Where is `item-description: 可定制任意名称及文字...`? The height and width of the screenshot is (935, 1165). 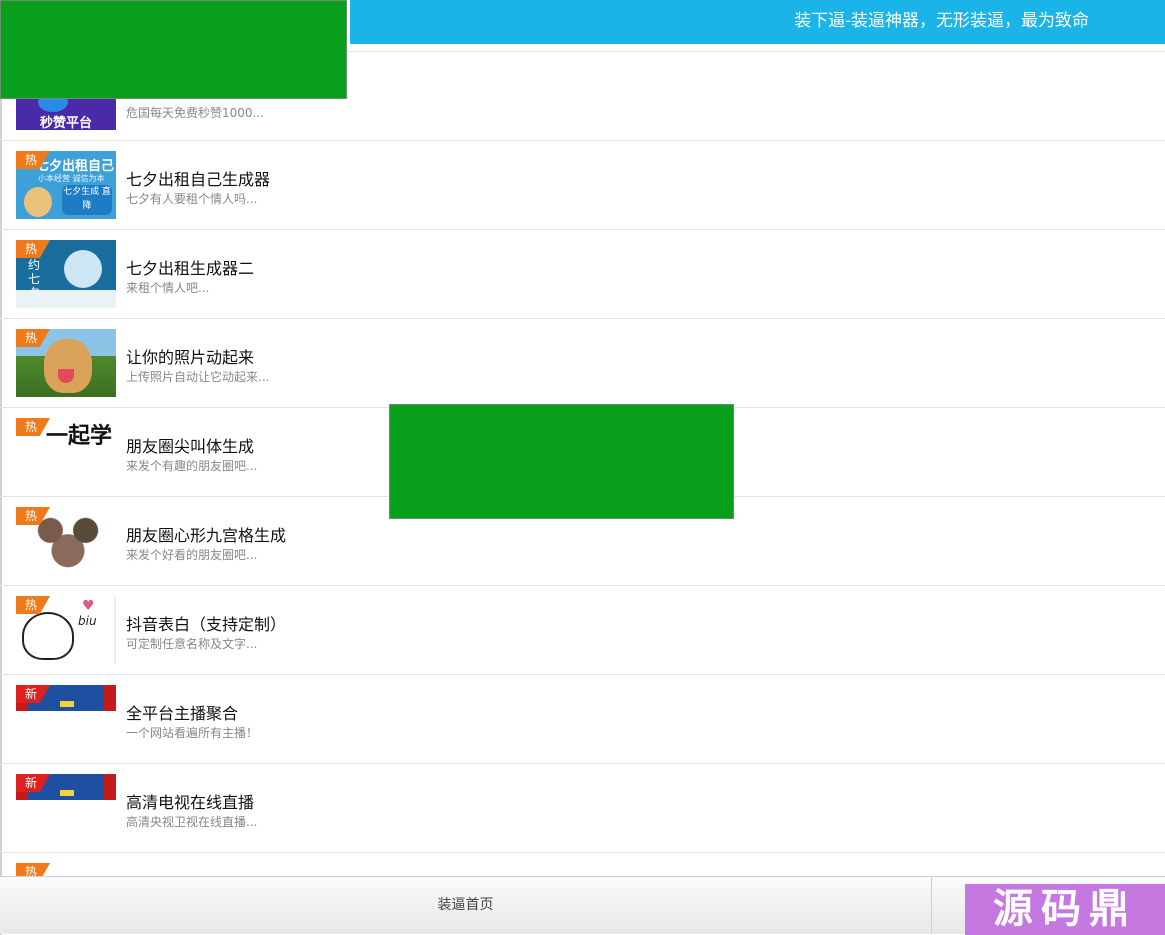 item-description: 可定制任意名称及文字... is located at coordinates (192, 644).